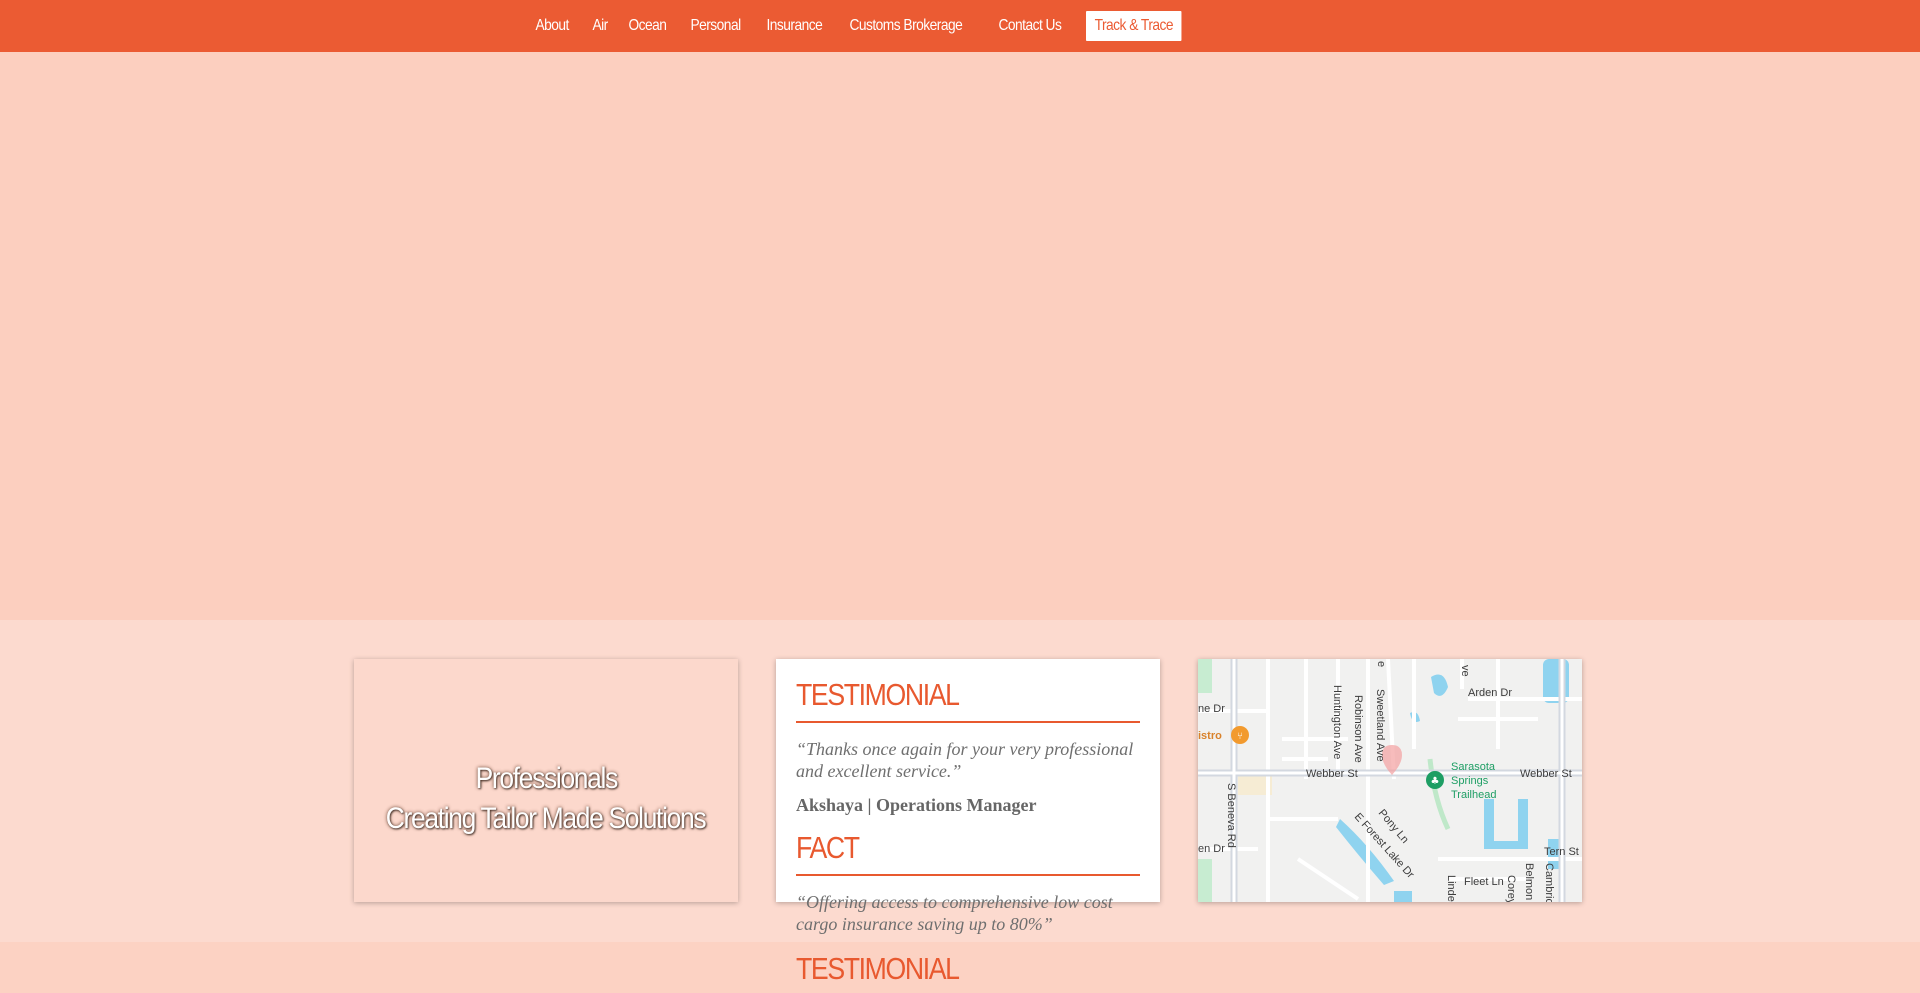 Image resolution: width=1920 pixels, height=993 pixels. I want to click on fact-heading: FACT, so click(828, 847).